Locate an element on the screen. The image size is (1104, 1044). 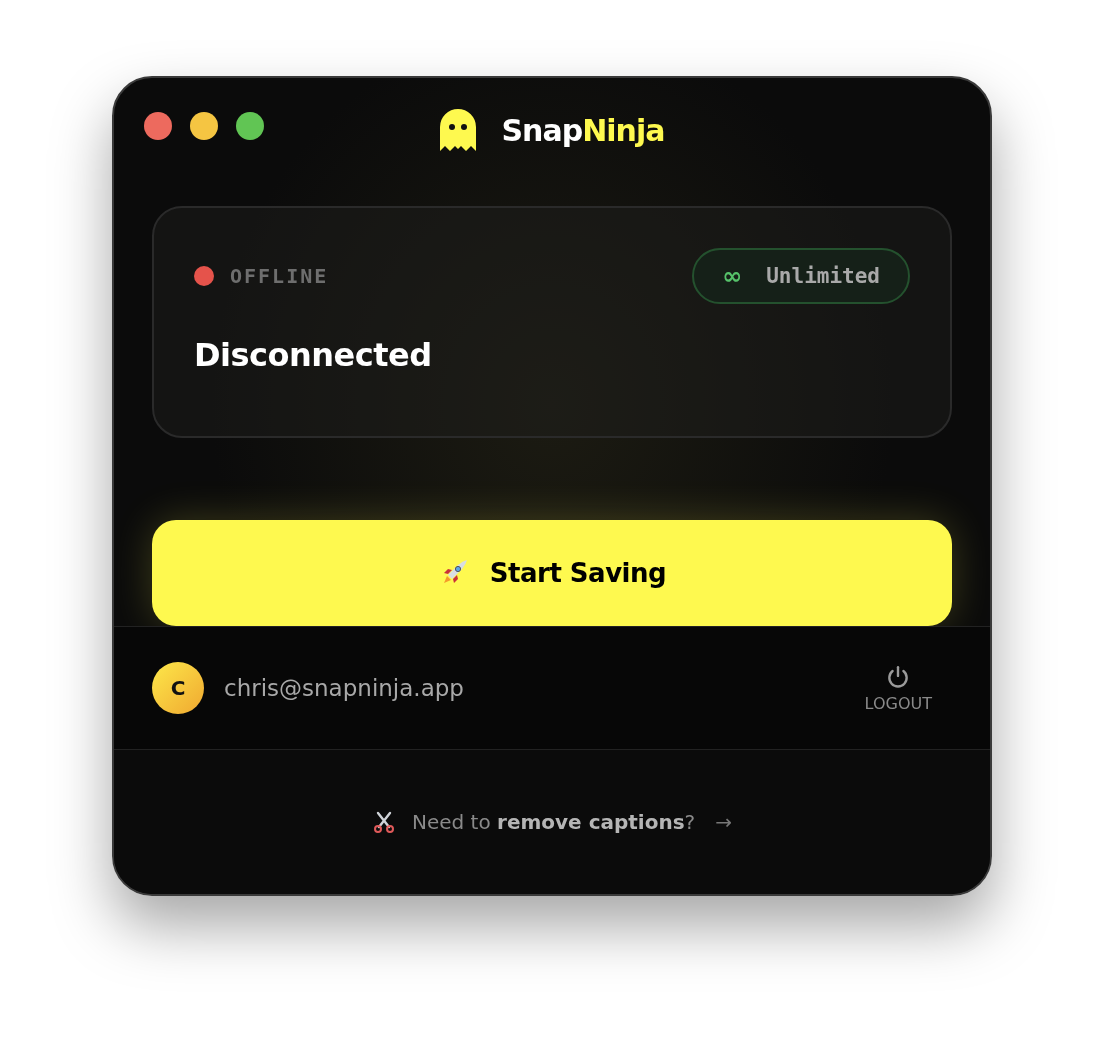
scissors-icon is located at coordinates (384, 822).